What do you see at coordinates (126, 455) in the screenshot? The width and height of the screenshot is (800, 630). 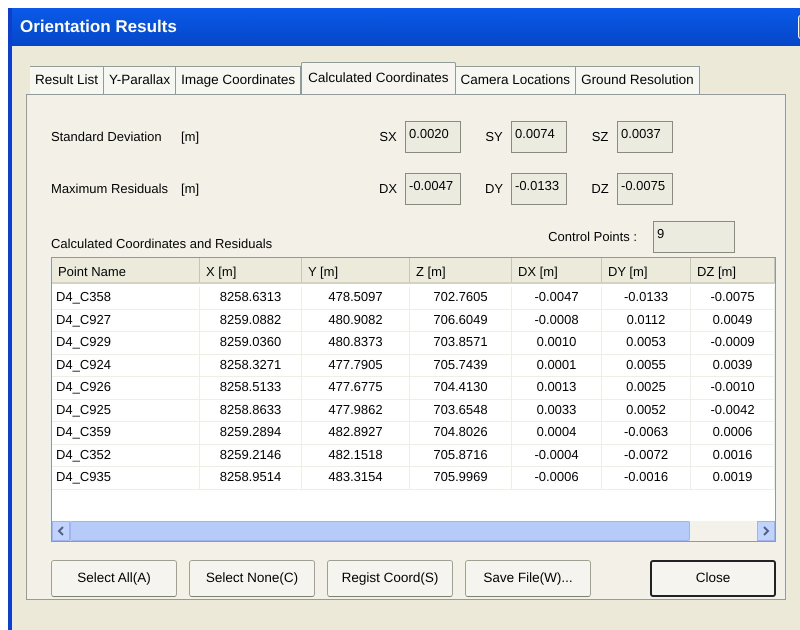 I see `table-cell: D4_C352` at bounding box center [126, 455].